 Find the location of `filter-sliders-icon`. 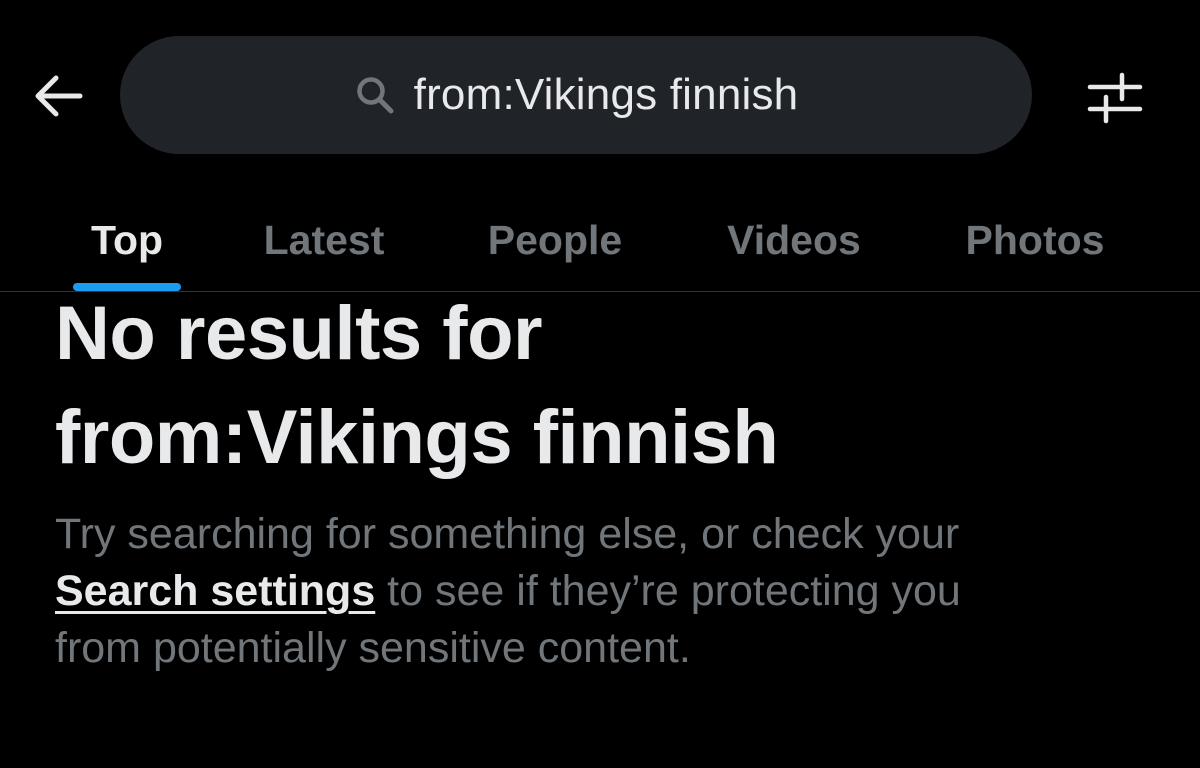

filter-sliders-icon is located at coordinates (1115, 98).